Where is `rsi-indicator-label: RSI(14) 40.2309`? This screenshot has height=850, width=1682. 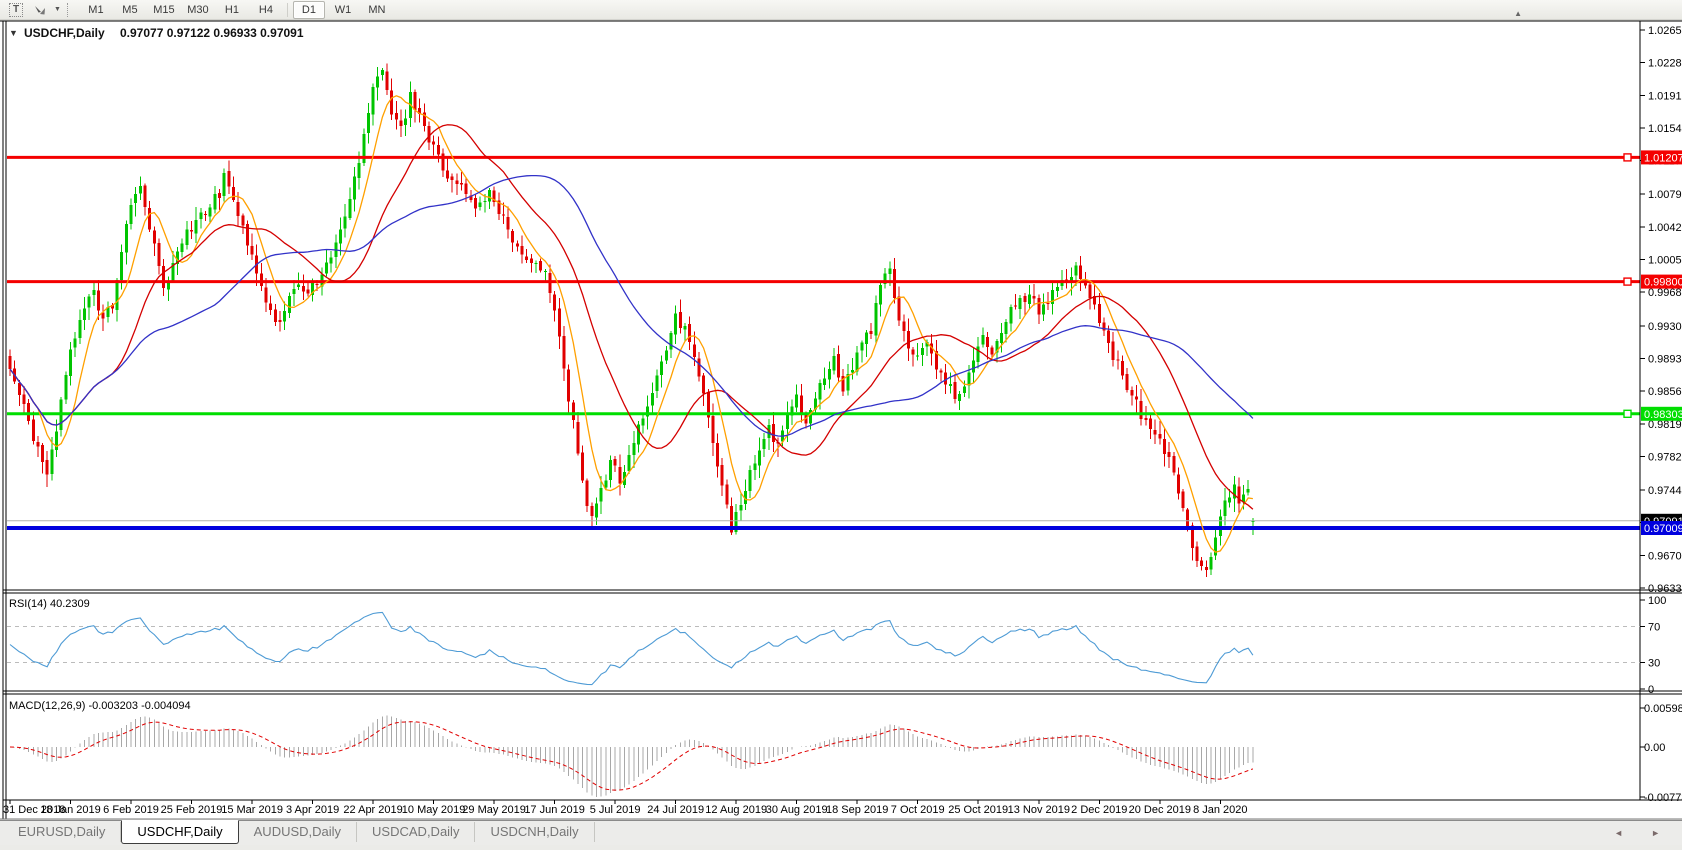 rsi-indicator-label: RSI(14) 40.2309 is located at coordinates (49, 604).